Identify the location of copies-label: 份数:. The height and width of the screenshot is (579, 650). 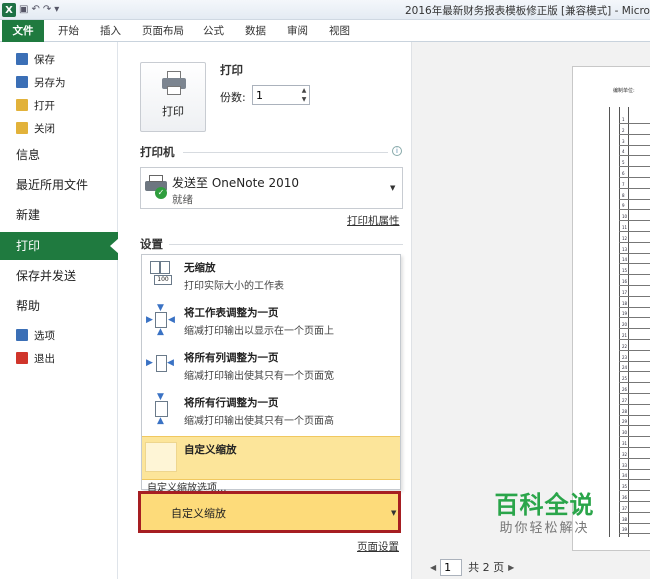
(233, 97).